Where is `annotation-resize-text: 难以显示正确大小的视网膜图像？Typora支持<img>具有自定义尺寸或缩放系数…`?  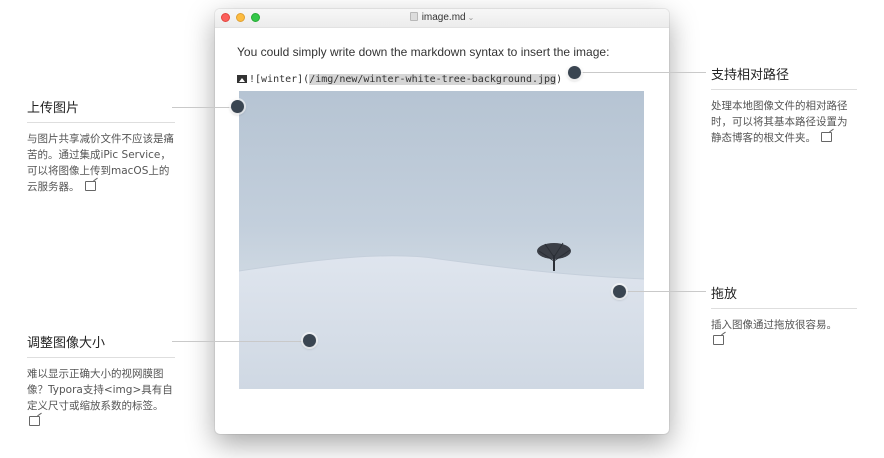
annotation-resize-text: 难以显示正确大小的视网膜图像？Typora支持<img>具有自定义尺寸或缩放系数… is located at coordinates (100, 390).